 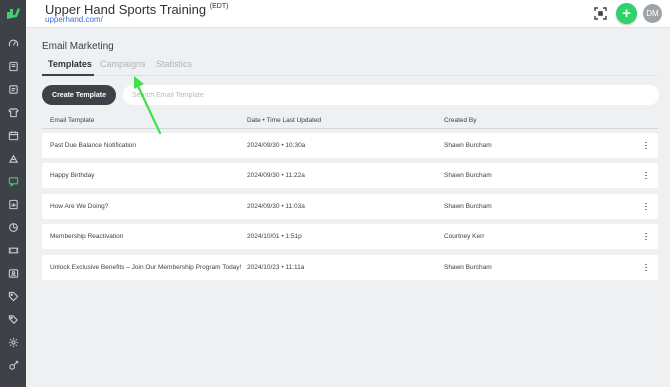 I want to click on template-name: Membership Reactivation, so click(x=87, y=236).